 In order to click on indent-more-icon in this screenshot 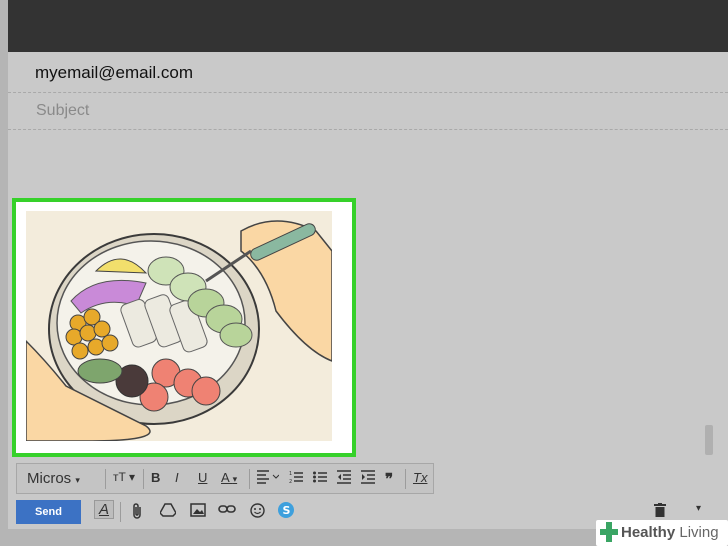, I will do `click(368, 477)`.